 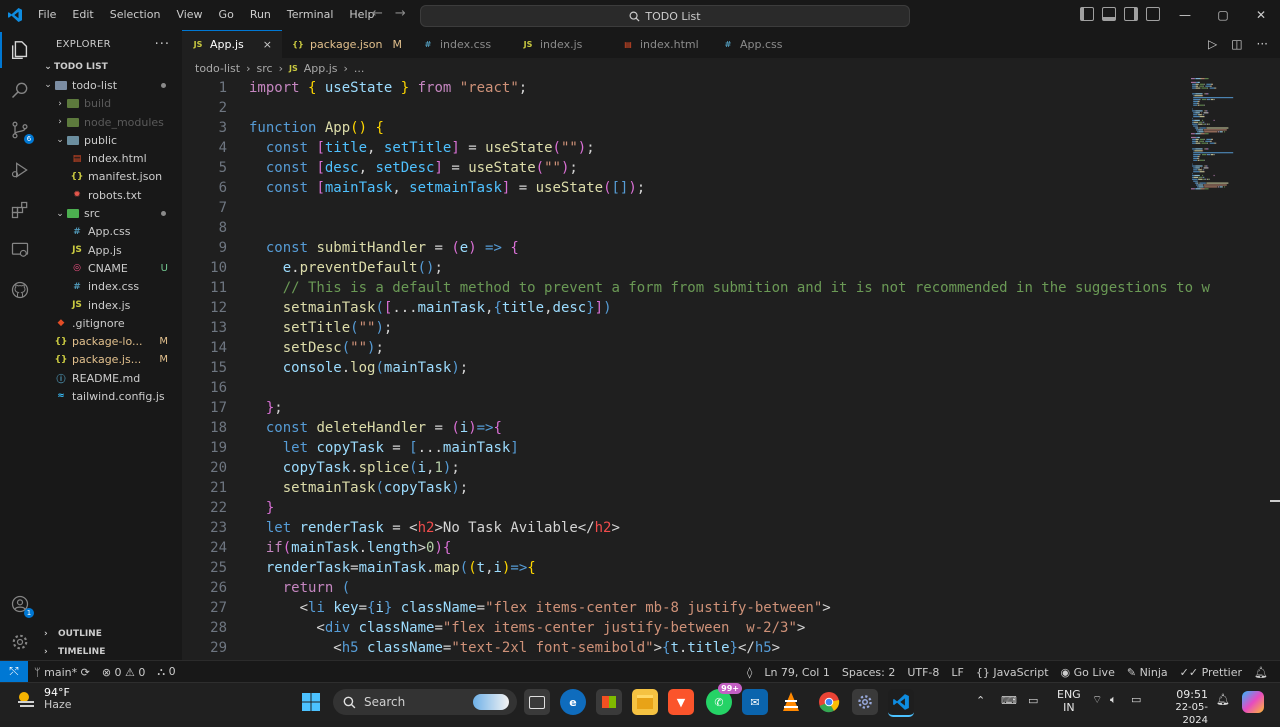 I want to click on code-line: 17 };, so click(x=232, y=408).